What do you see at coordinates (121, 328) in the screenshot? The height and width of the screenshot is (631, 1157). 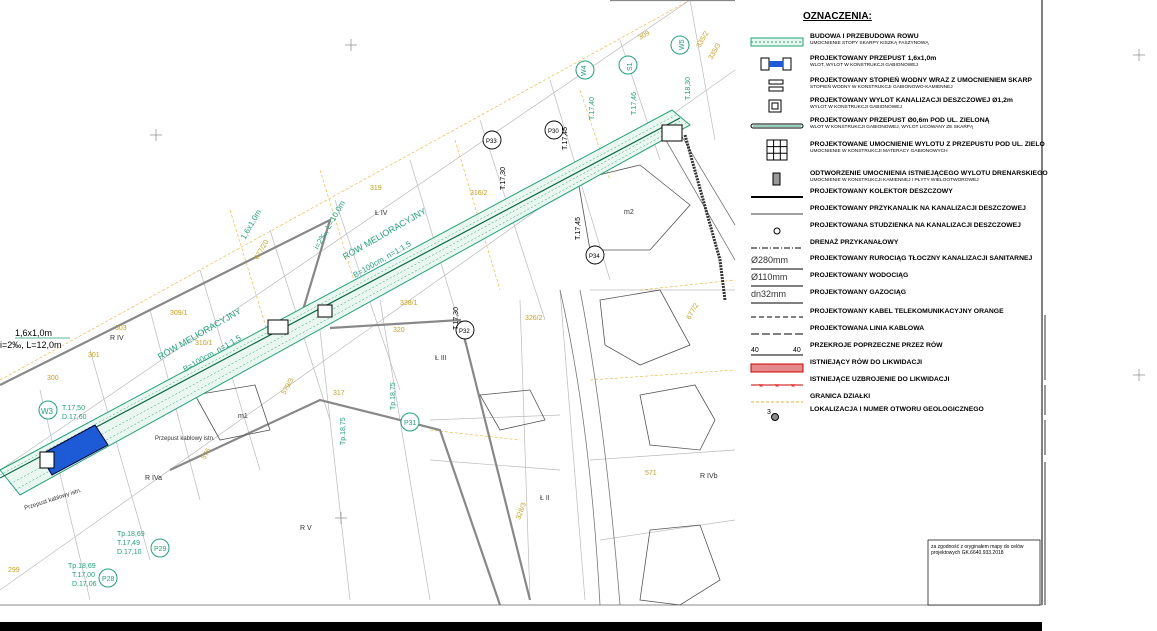 I see `parcel-303: 303` at bounding box center [121, 328].